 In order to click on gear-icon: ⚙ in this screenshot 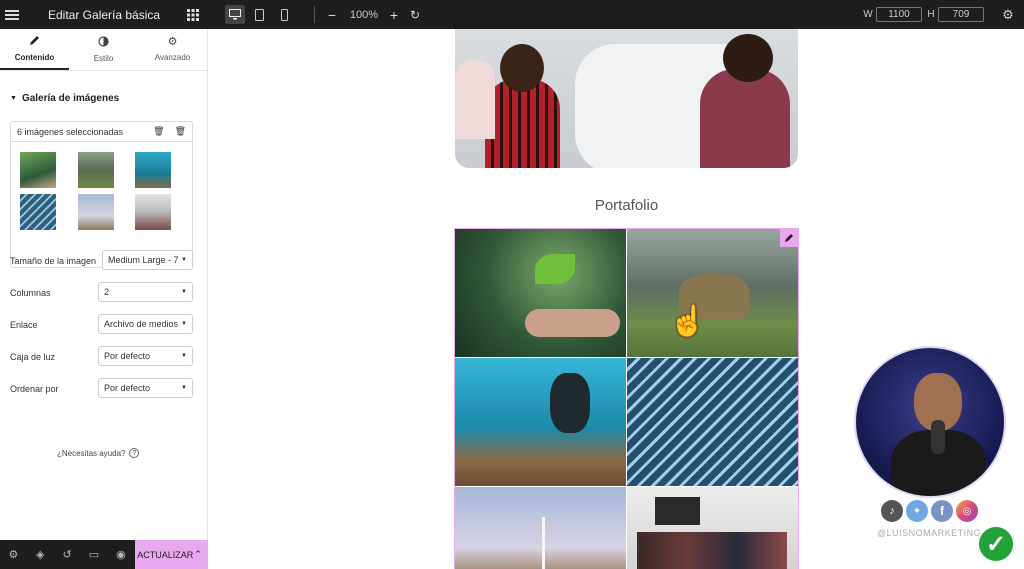, I will do `click(172, 42)`.